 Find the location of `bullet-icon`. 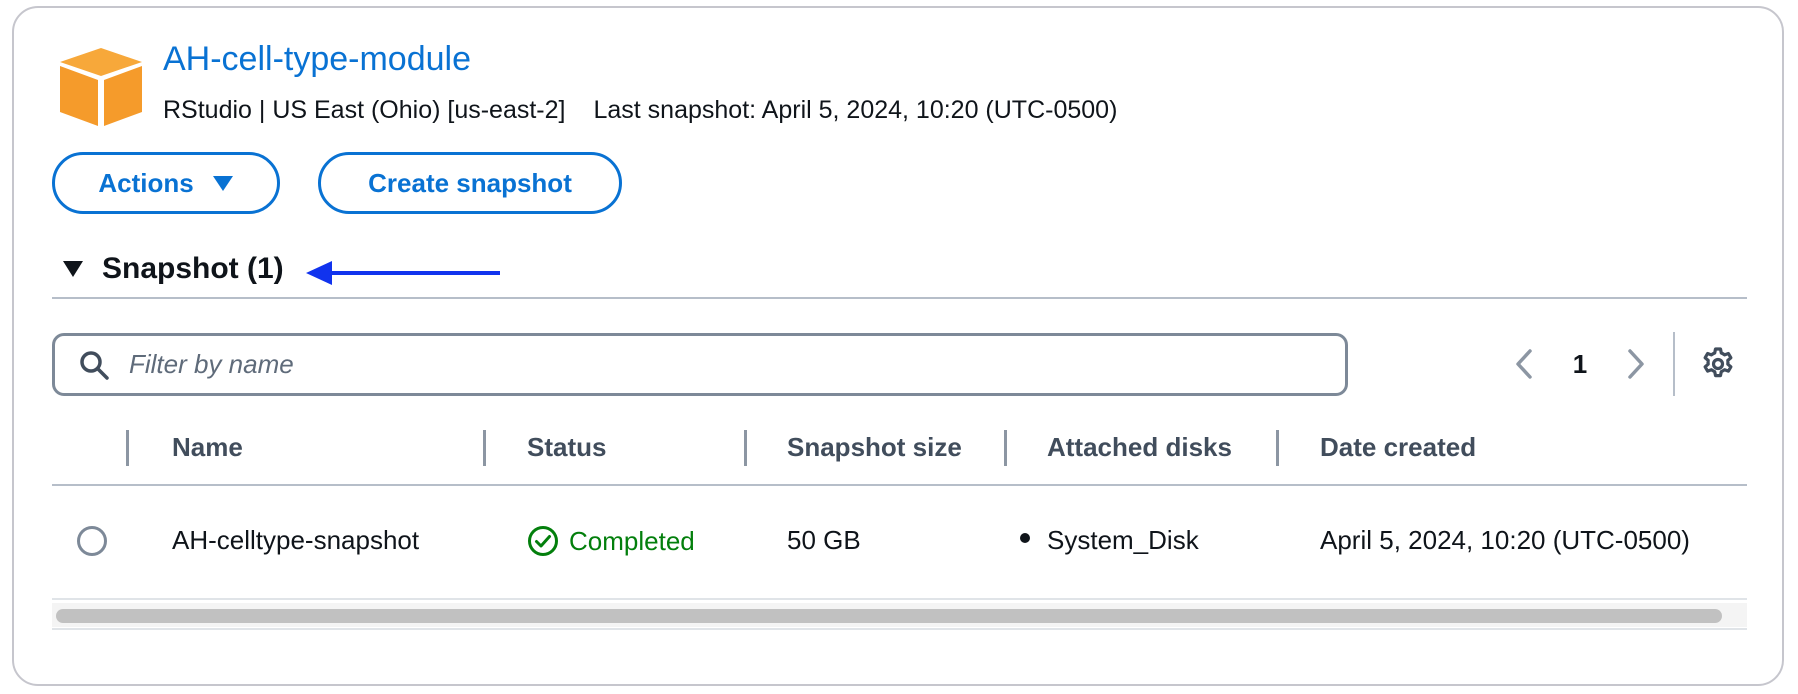

bullet-icon is located at coordinates (1025, 538).